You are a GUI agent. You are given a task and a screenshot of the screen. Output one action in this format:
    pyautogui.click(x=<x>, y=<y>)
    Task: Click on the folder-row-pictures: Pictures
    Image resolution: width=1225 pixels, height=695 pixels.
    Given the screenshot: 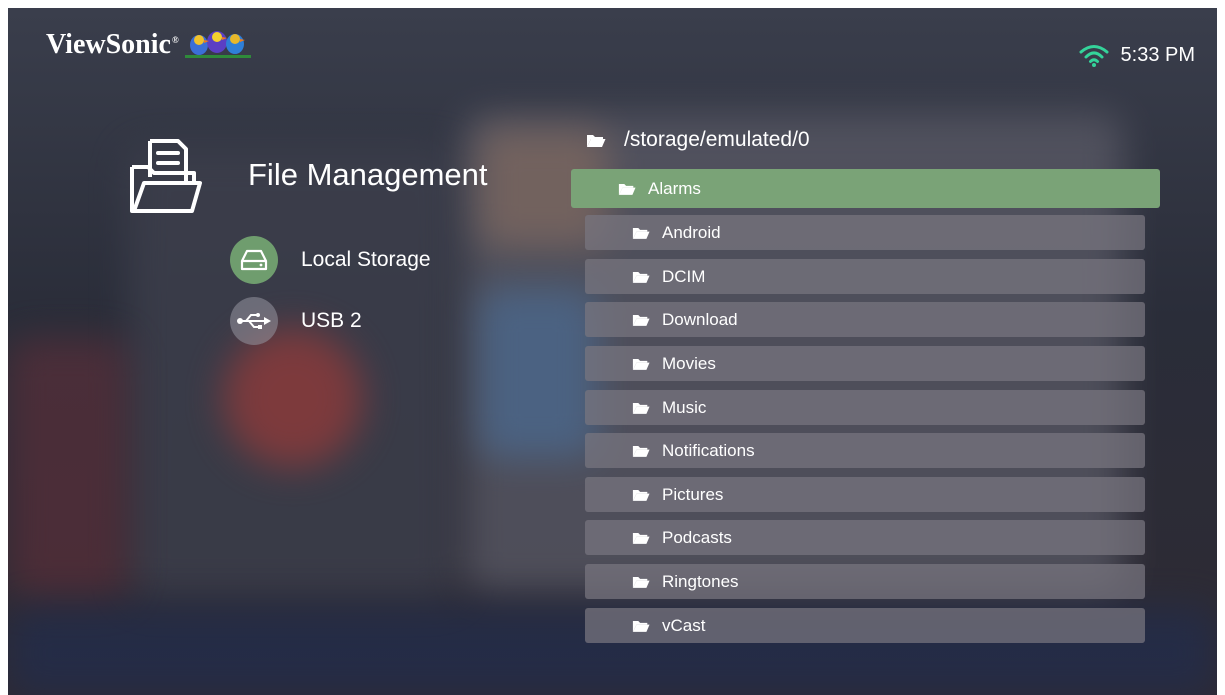 What is the action you would take?
    pyautogui.click(x=865, y=494)
    